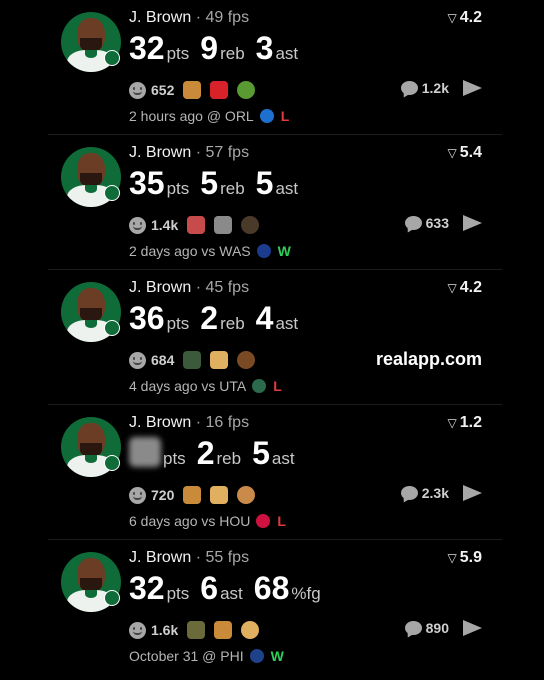 Image resolution: width=544 pixels, height=680 pixels. What do you see at coordinates (147, 318) in the screenshot?
I see `stat-value: 36` at bounding box center [147, 318].